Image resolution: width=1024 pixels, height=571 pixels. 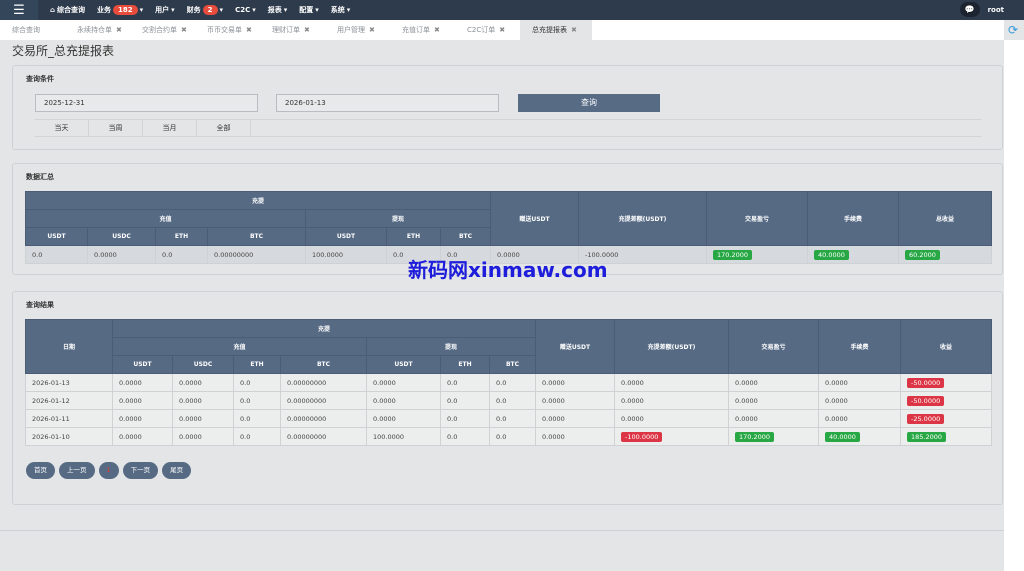 What do you see at coordinates (104, 10) in the screenshot?
I see `nav-label: 业务` at bounding box center [104, 10].